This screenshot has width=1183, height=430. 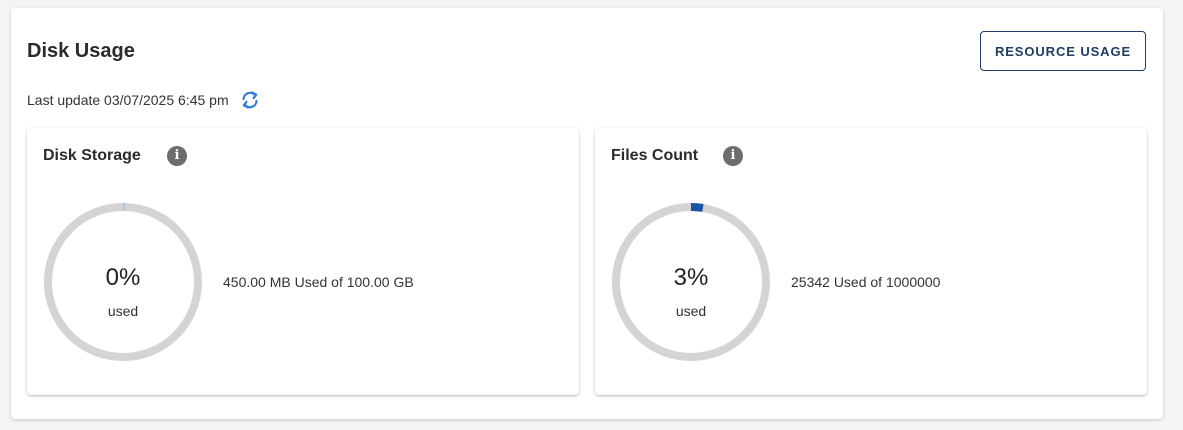 What do you see at coordinates (697, 207) in the screenshot?
I see `donut-arc` at bounding box center [697, 207].